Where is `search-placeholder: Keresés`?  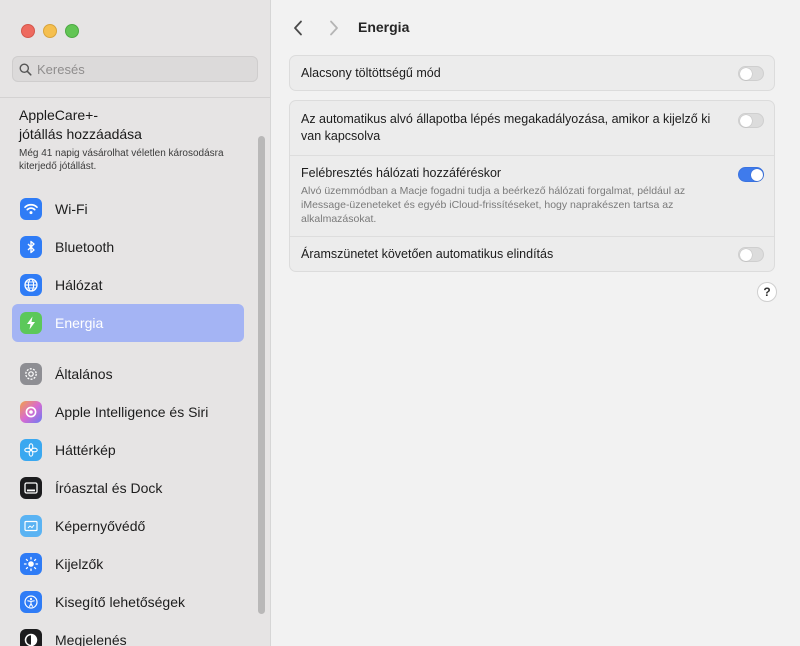 search-placeholder: Keresés is located at coordinates (61, 69).